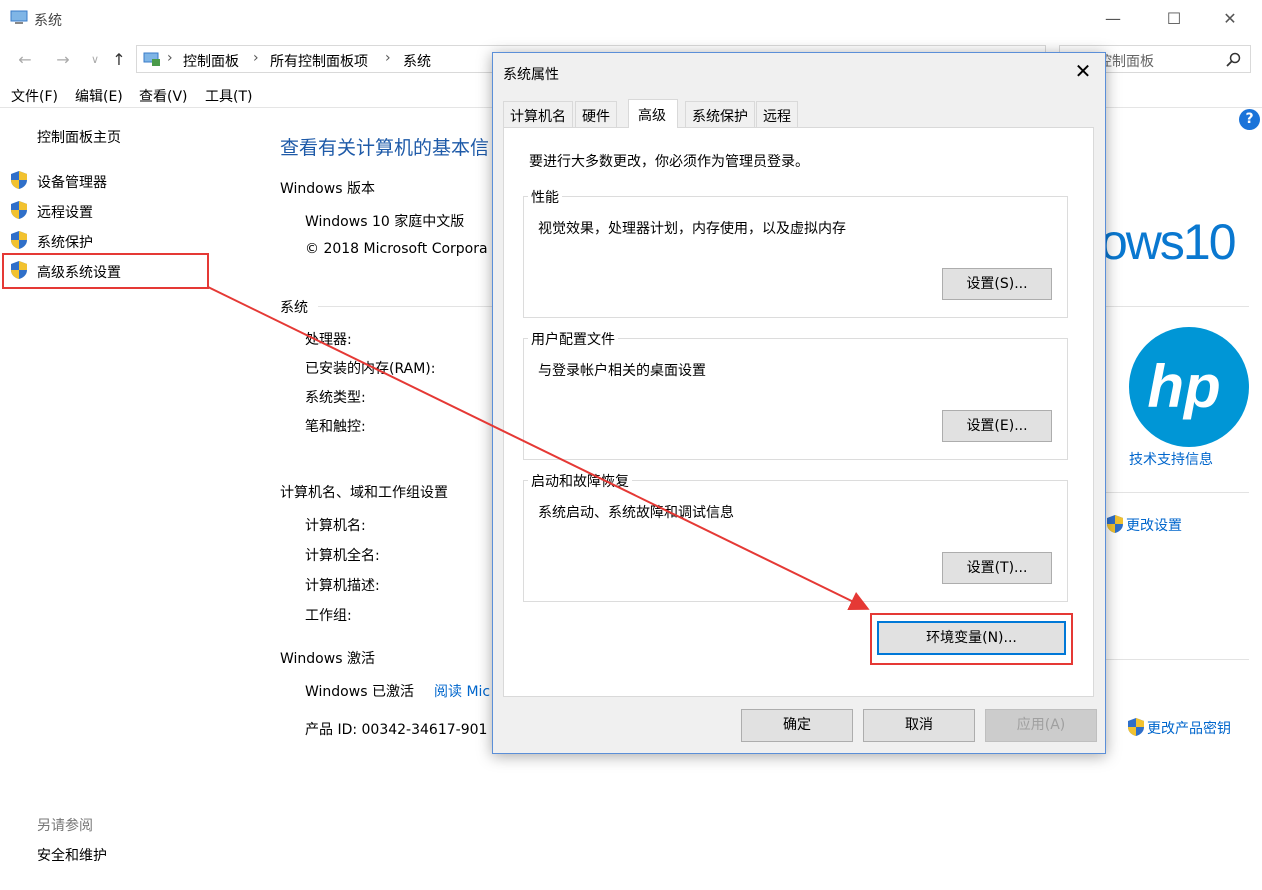  I want to click on startup-recovery-group-title: 启动和故障恢复, so click(580, 481).